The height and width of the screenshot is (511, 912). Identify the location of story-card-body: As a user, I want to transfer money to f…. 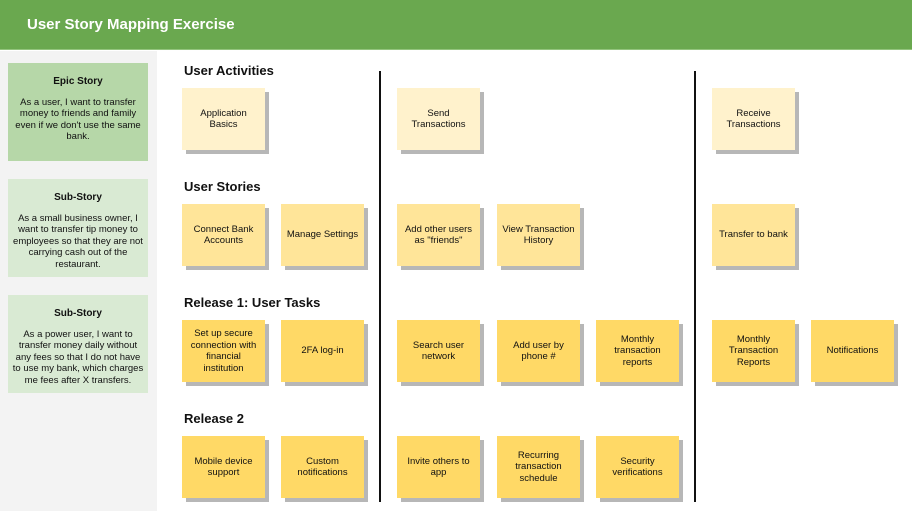
(78, 119).